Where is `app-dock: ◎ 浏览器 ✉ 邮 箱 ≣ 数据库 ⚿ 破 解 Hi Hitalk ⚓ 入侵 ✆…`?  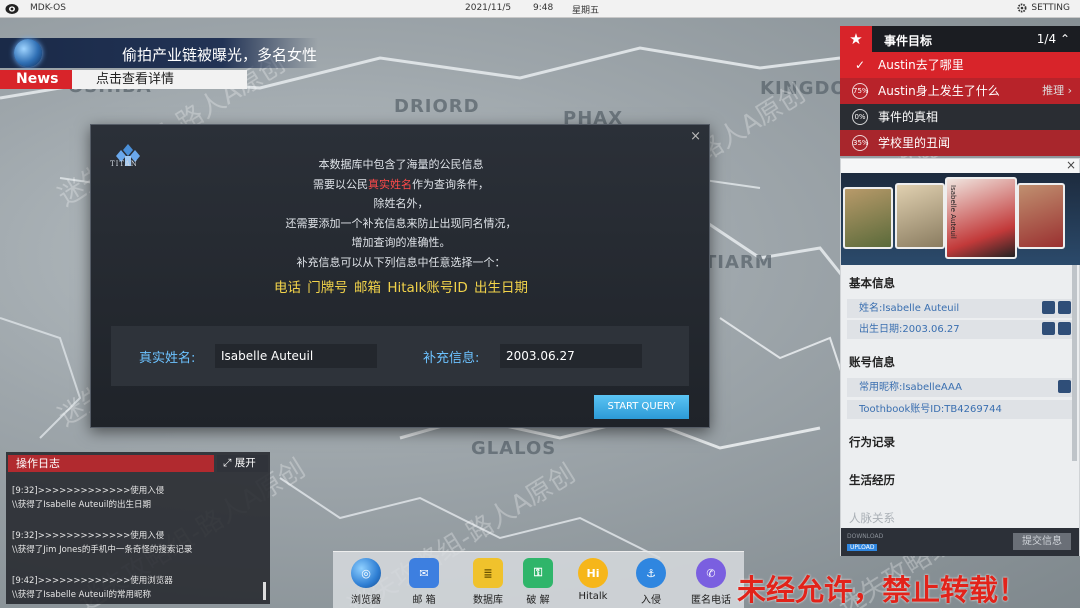
app-dock: ◎ 浏览器 ✉ 邮 箱 ≣ 数据库 ⚿ 破 解 Hi Hitalk ⚓ 入侵 ✆… is located at coordinates (538, 579).